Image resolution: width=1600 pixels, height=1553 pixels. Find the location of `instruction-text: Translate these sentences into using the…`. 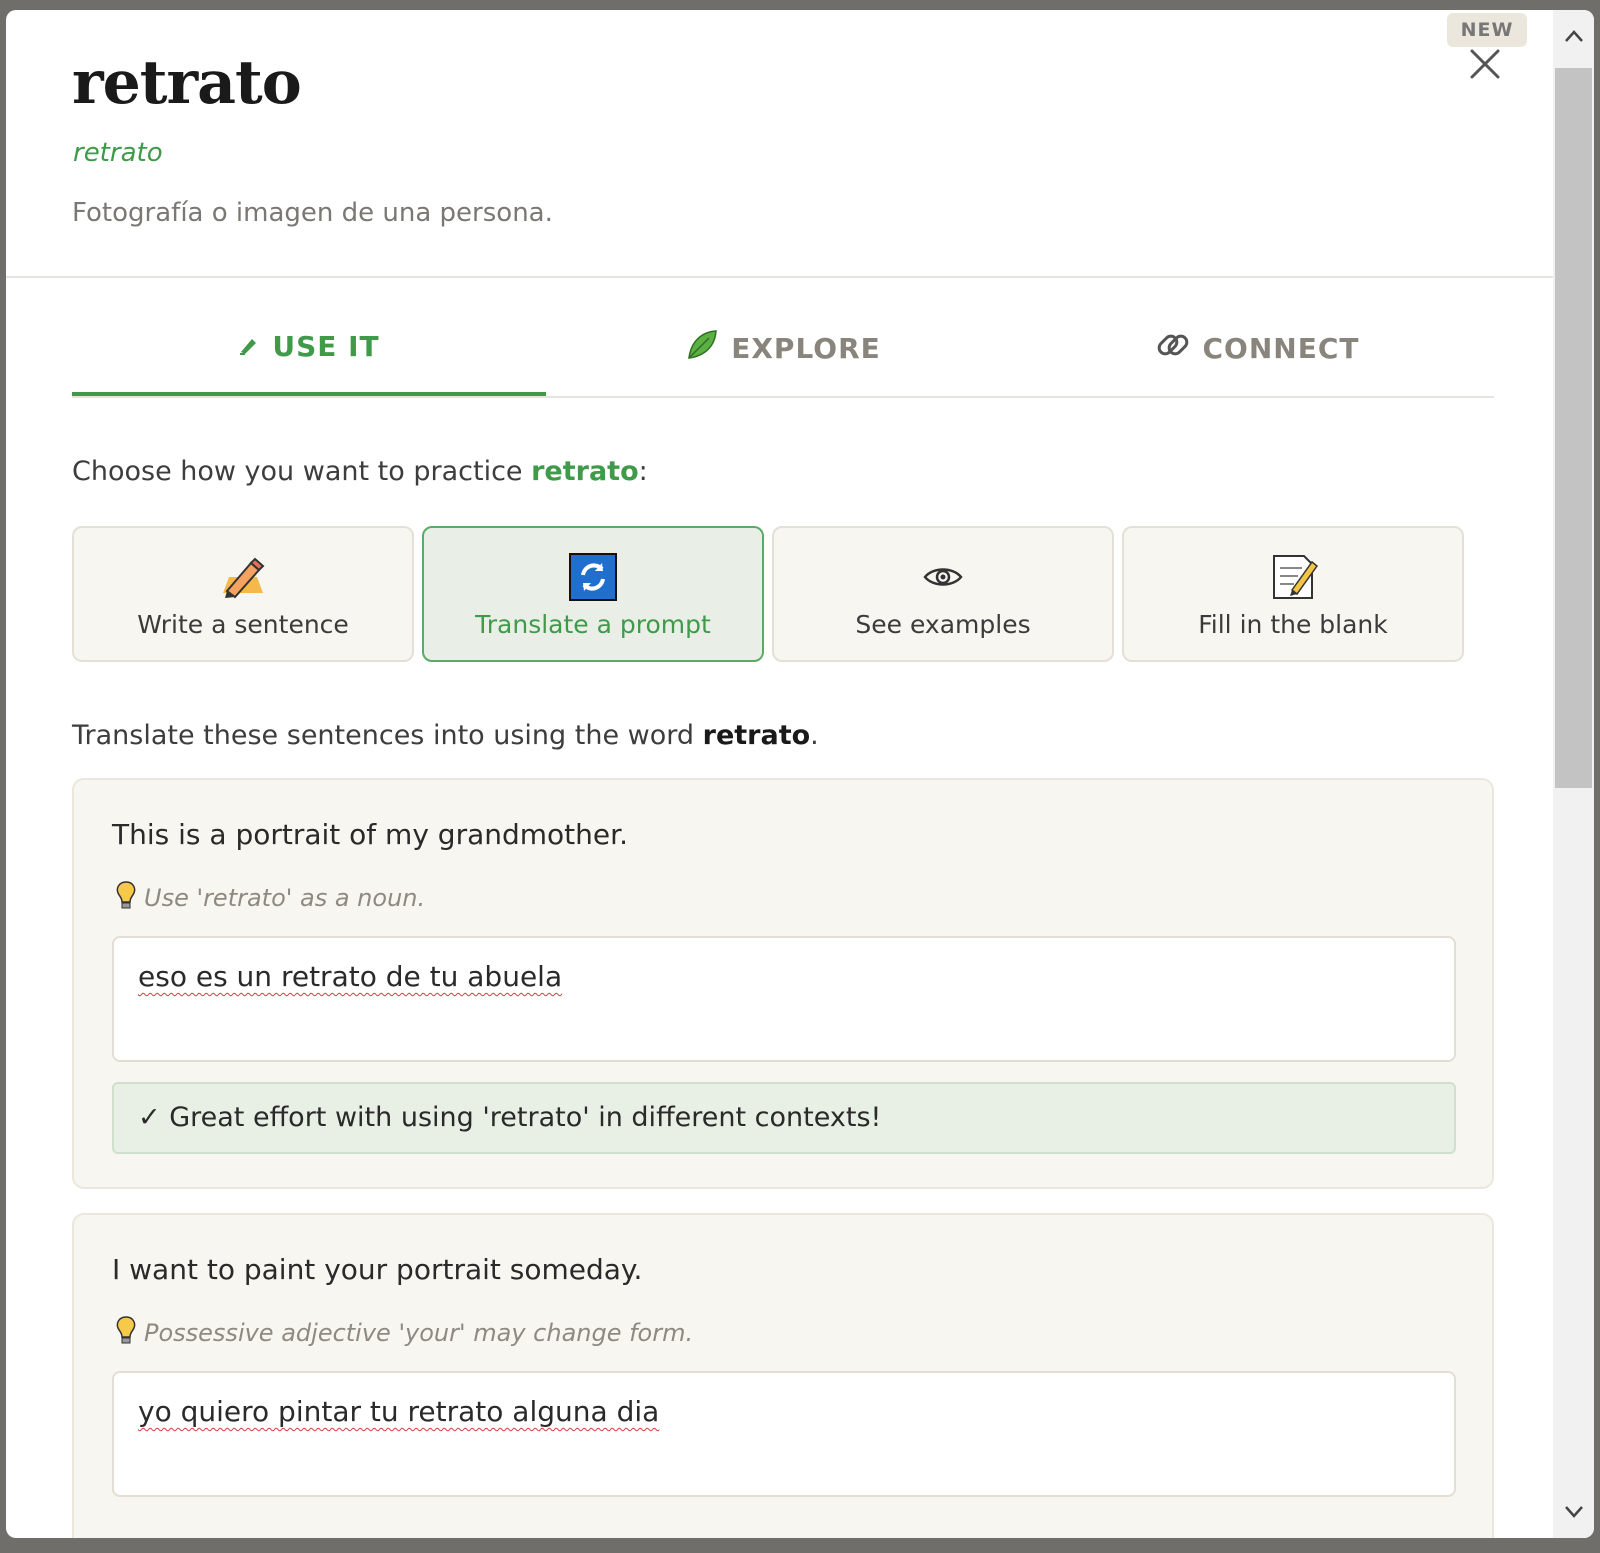

instruction-text: Translate these sentences into using the… is located at coordinates (387, 735).